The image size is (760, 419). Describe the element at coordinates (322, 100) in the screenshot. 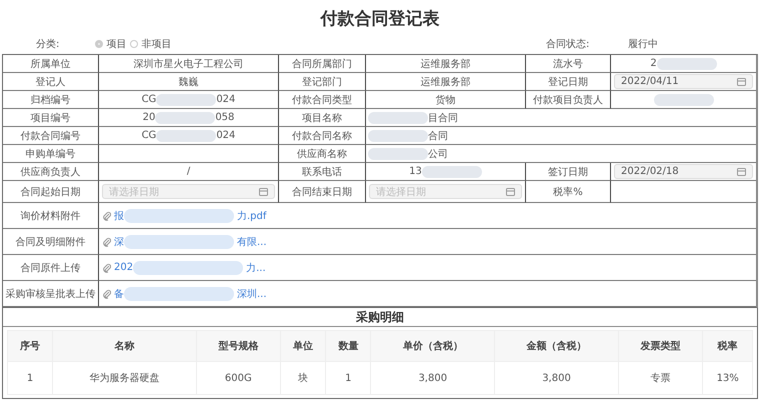

I see `field-label: 付款合同类型` at that location.